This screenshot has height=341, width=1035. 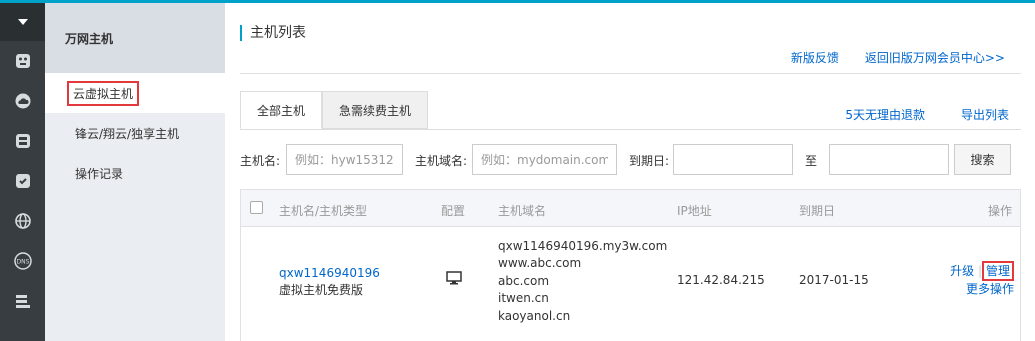 I want to click on search-button: 搜索, so click(x=982, y=159).